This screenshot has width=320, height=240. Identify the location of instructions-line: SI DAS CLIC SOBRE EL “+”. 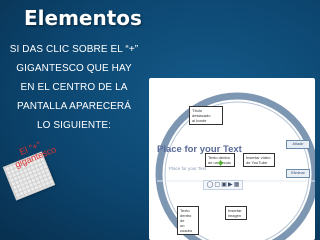
(74, 49).